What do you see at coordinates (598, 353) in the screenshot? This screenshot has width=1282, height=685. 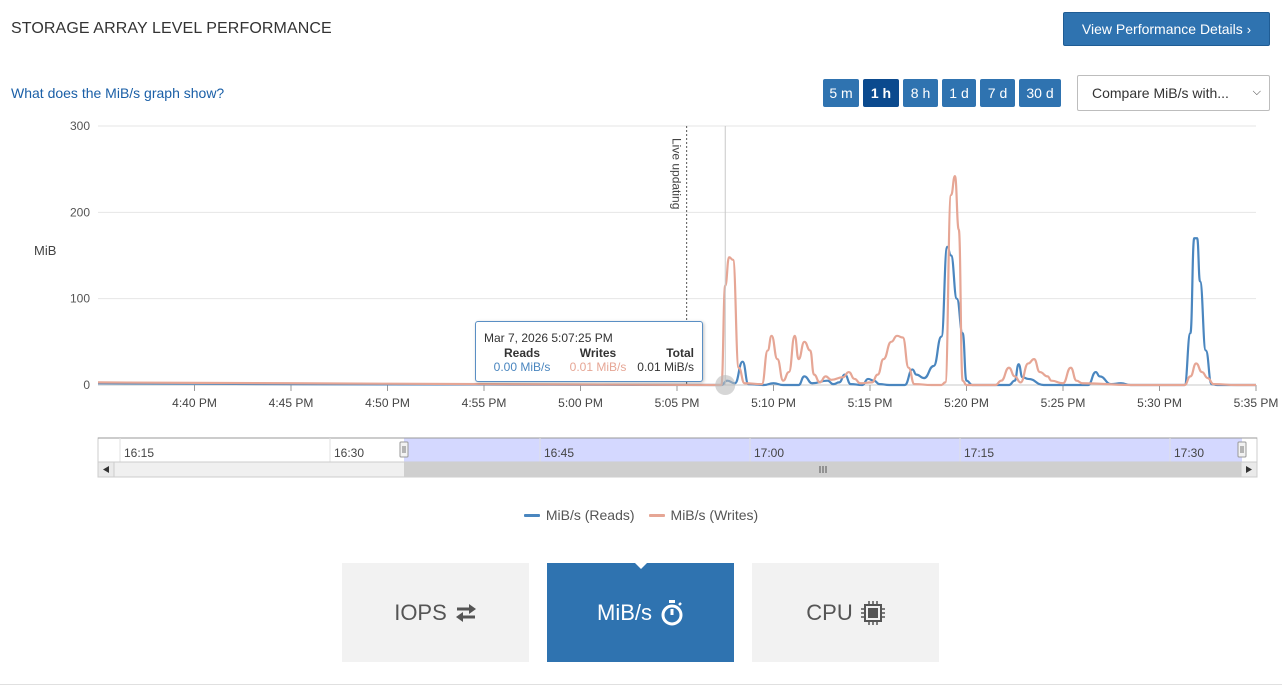 I see `tooltip-header-writes: Writes` at bounding box center [598, 353].